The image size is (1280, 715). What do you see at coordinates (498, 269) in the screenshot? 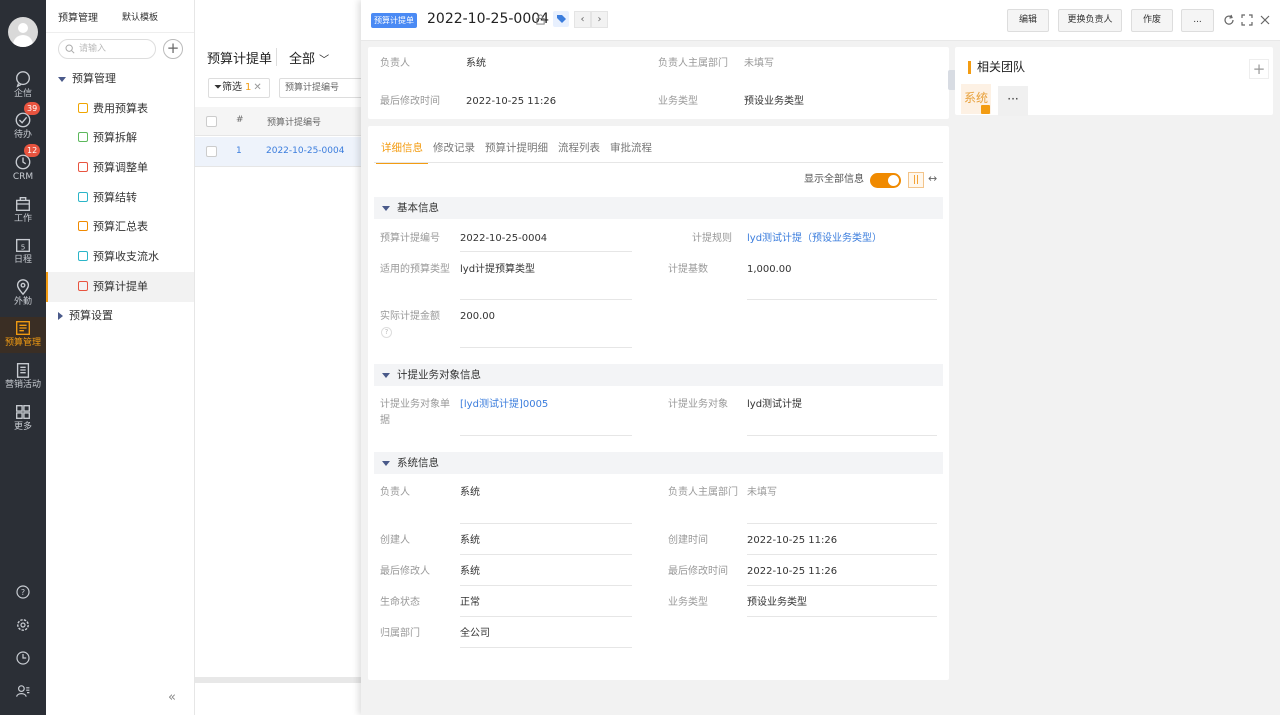
I see `type-value: lyd计提预算类型` at bounding box center [498, 269].